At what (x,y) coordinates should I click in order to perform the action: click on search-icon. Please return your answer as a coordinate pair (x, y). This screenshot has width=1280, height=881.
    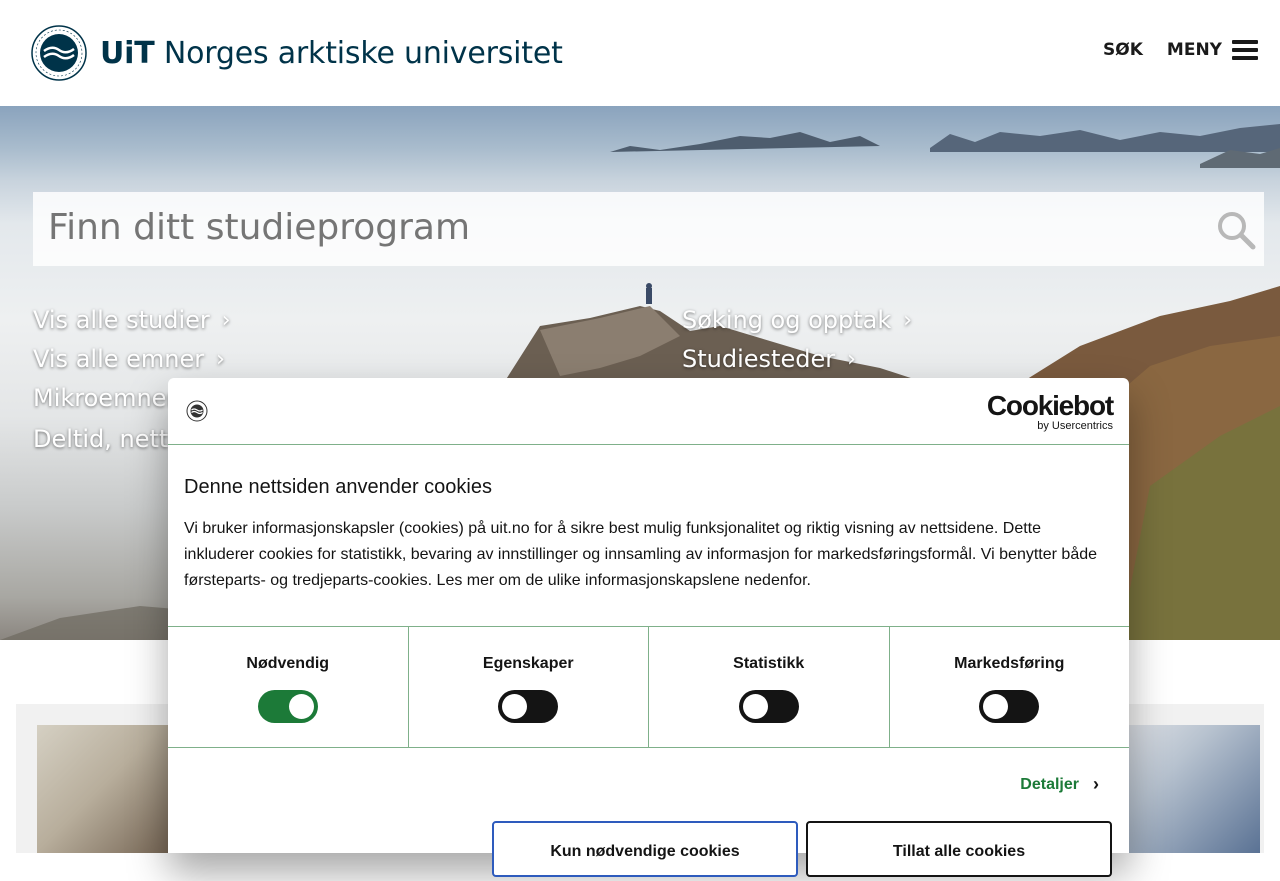
    Looking at the image, I should click on (1236, 230).